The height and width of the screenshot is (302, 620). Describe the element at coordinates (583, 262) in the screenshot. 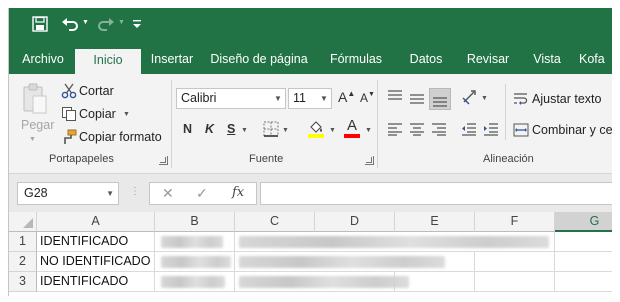

I see `cell-g2` at that location.